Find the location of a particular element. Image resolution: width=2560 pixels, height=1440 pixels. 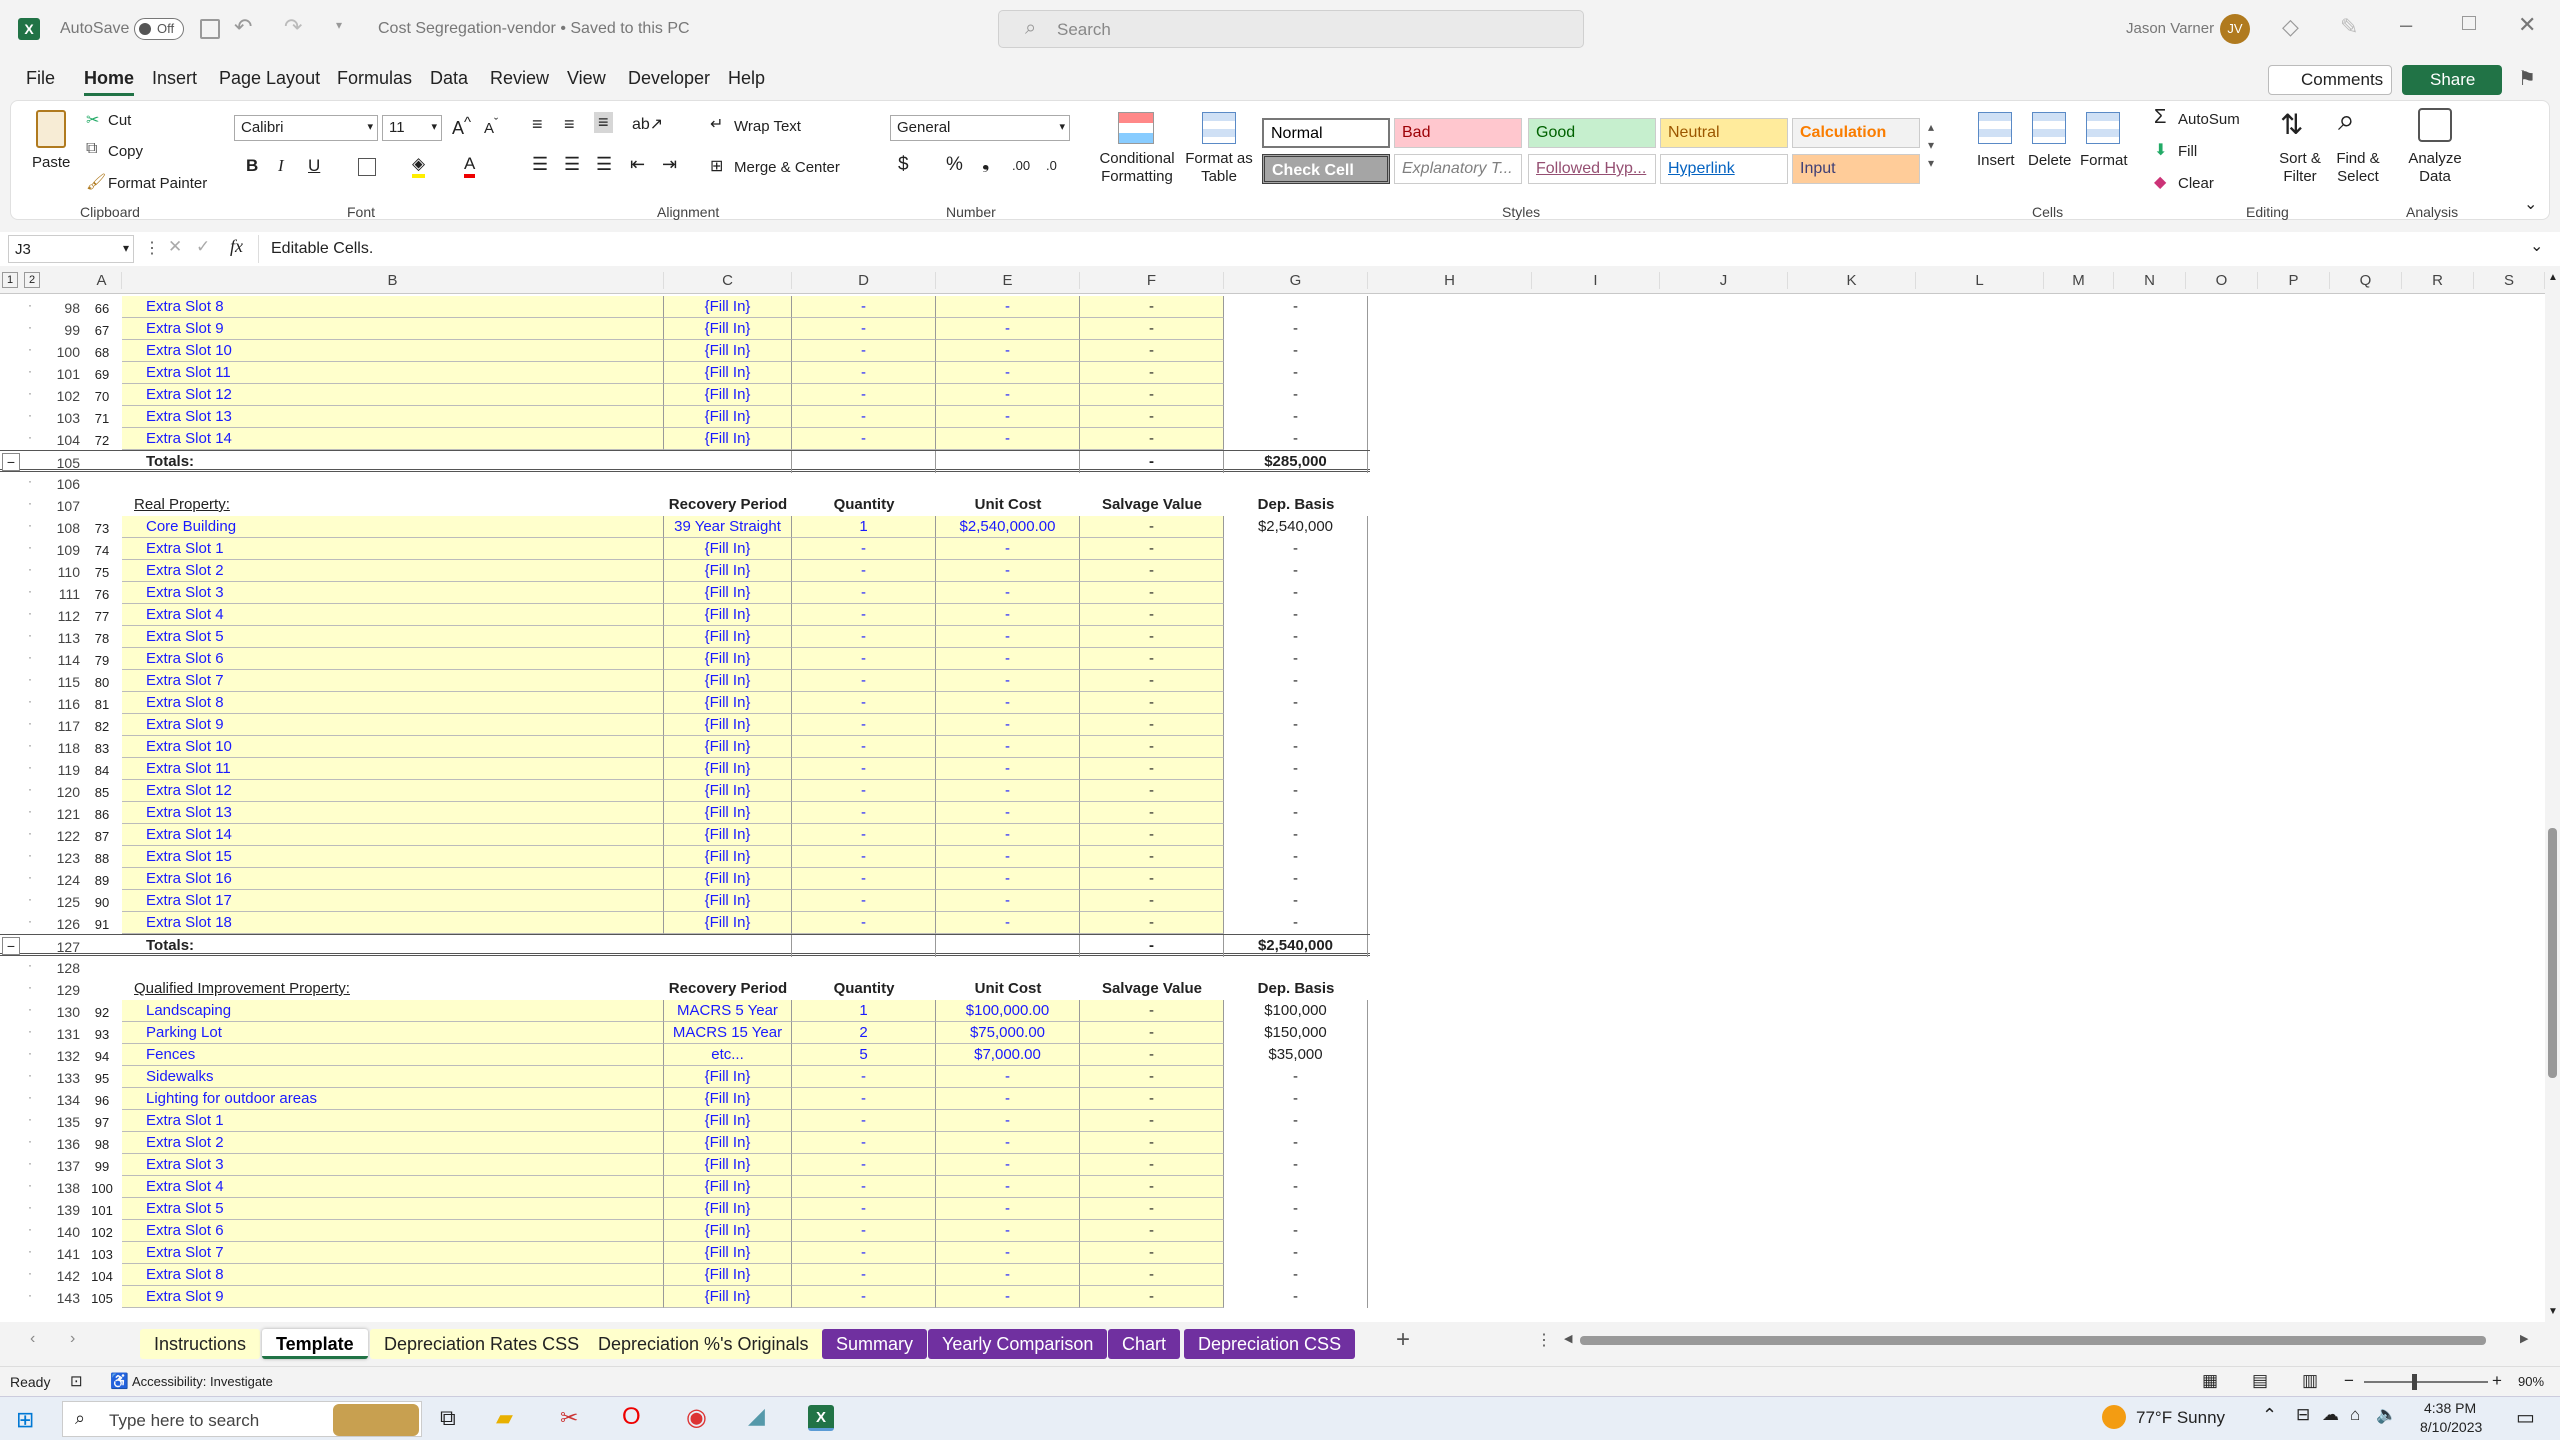

cell-style-calculation: Calculation is located at coordinates (1856, 133).